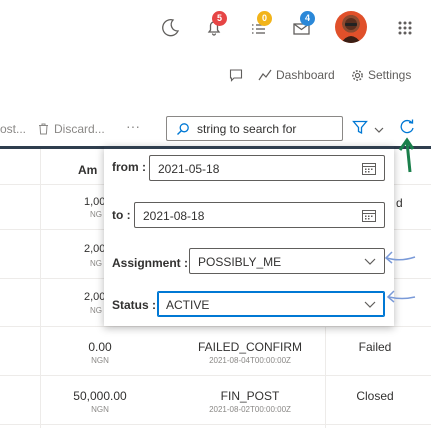 The image size is (431, 428). What do you see at coordinates (406, 155) in the screenshot?
I see `green-arrow-annotation` at bounding box center [406, 155].